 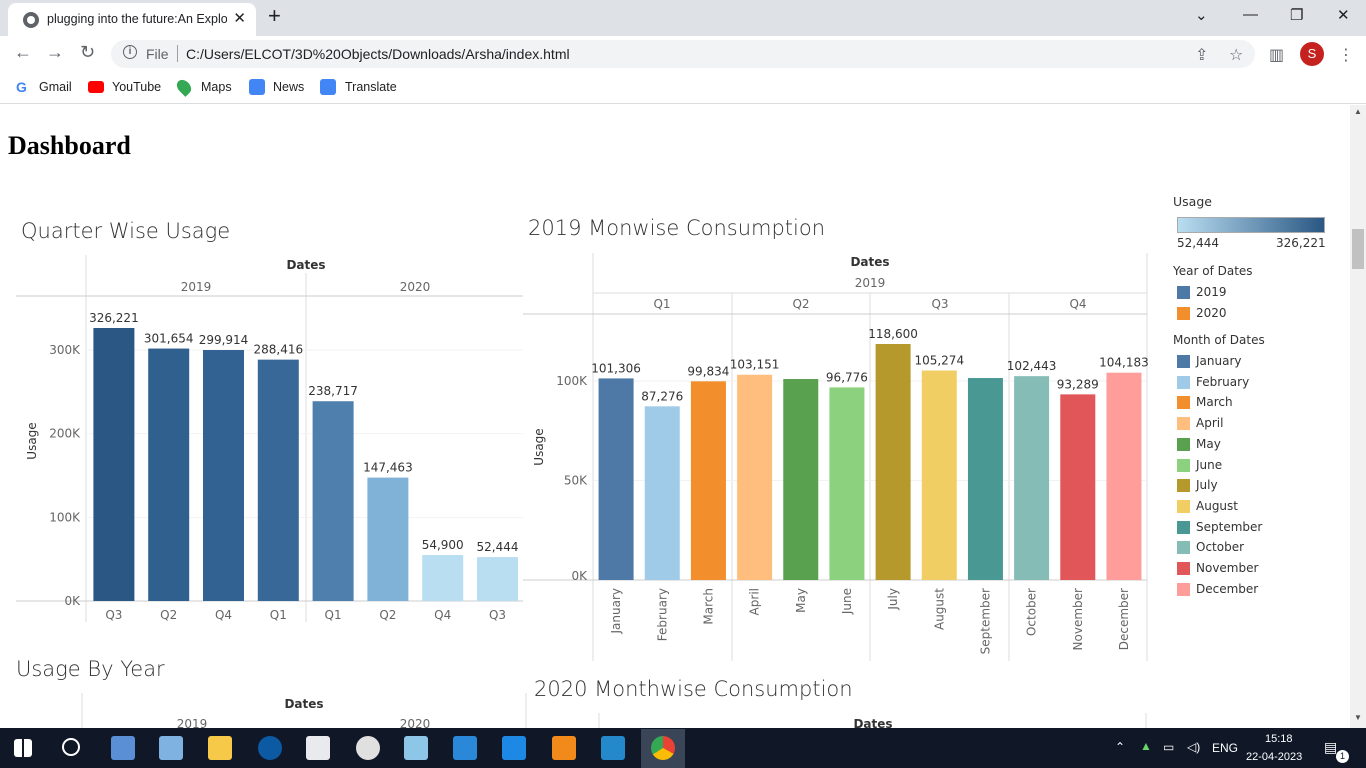 What do you see at coordinates (1183, 424) in the screenshot?
I see `legend-swatch-april` at bounding box center [1183, 424].